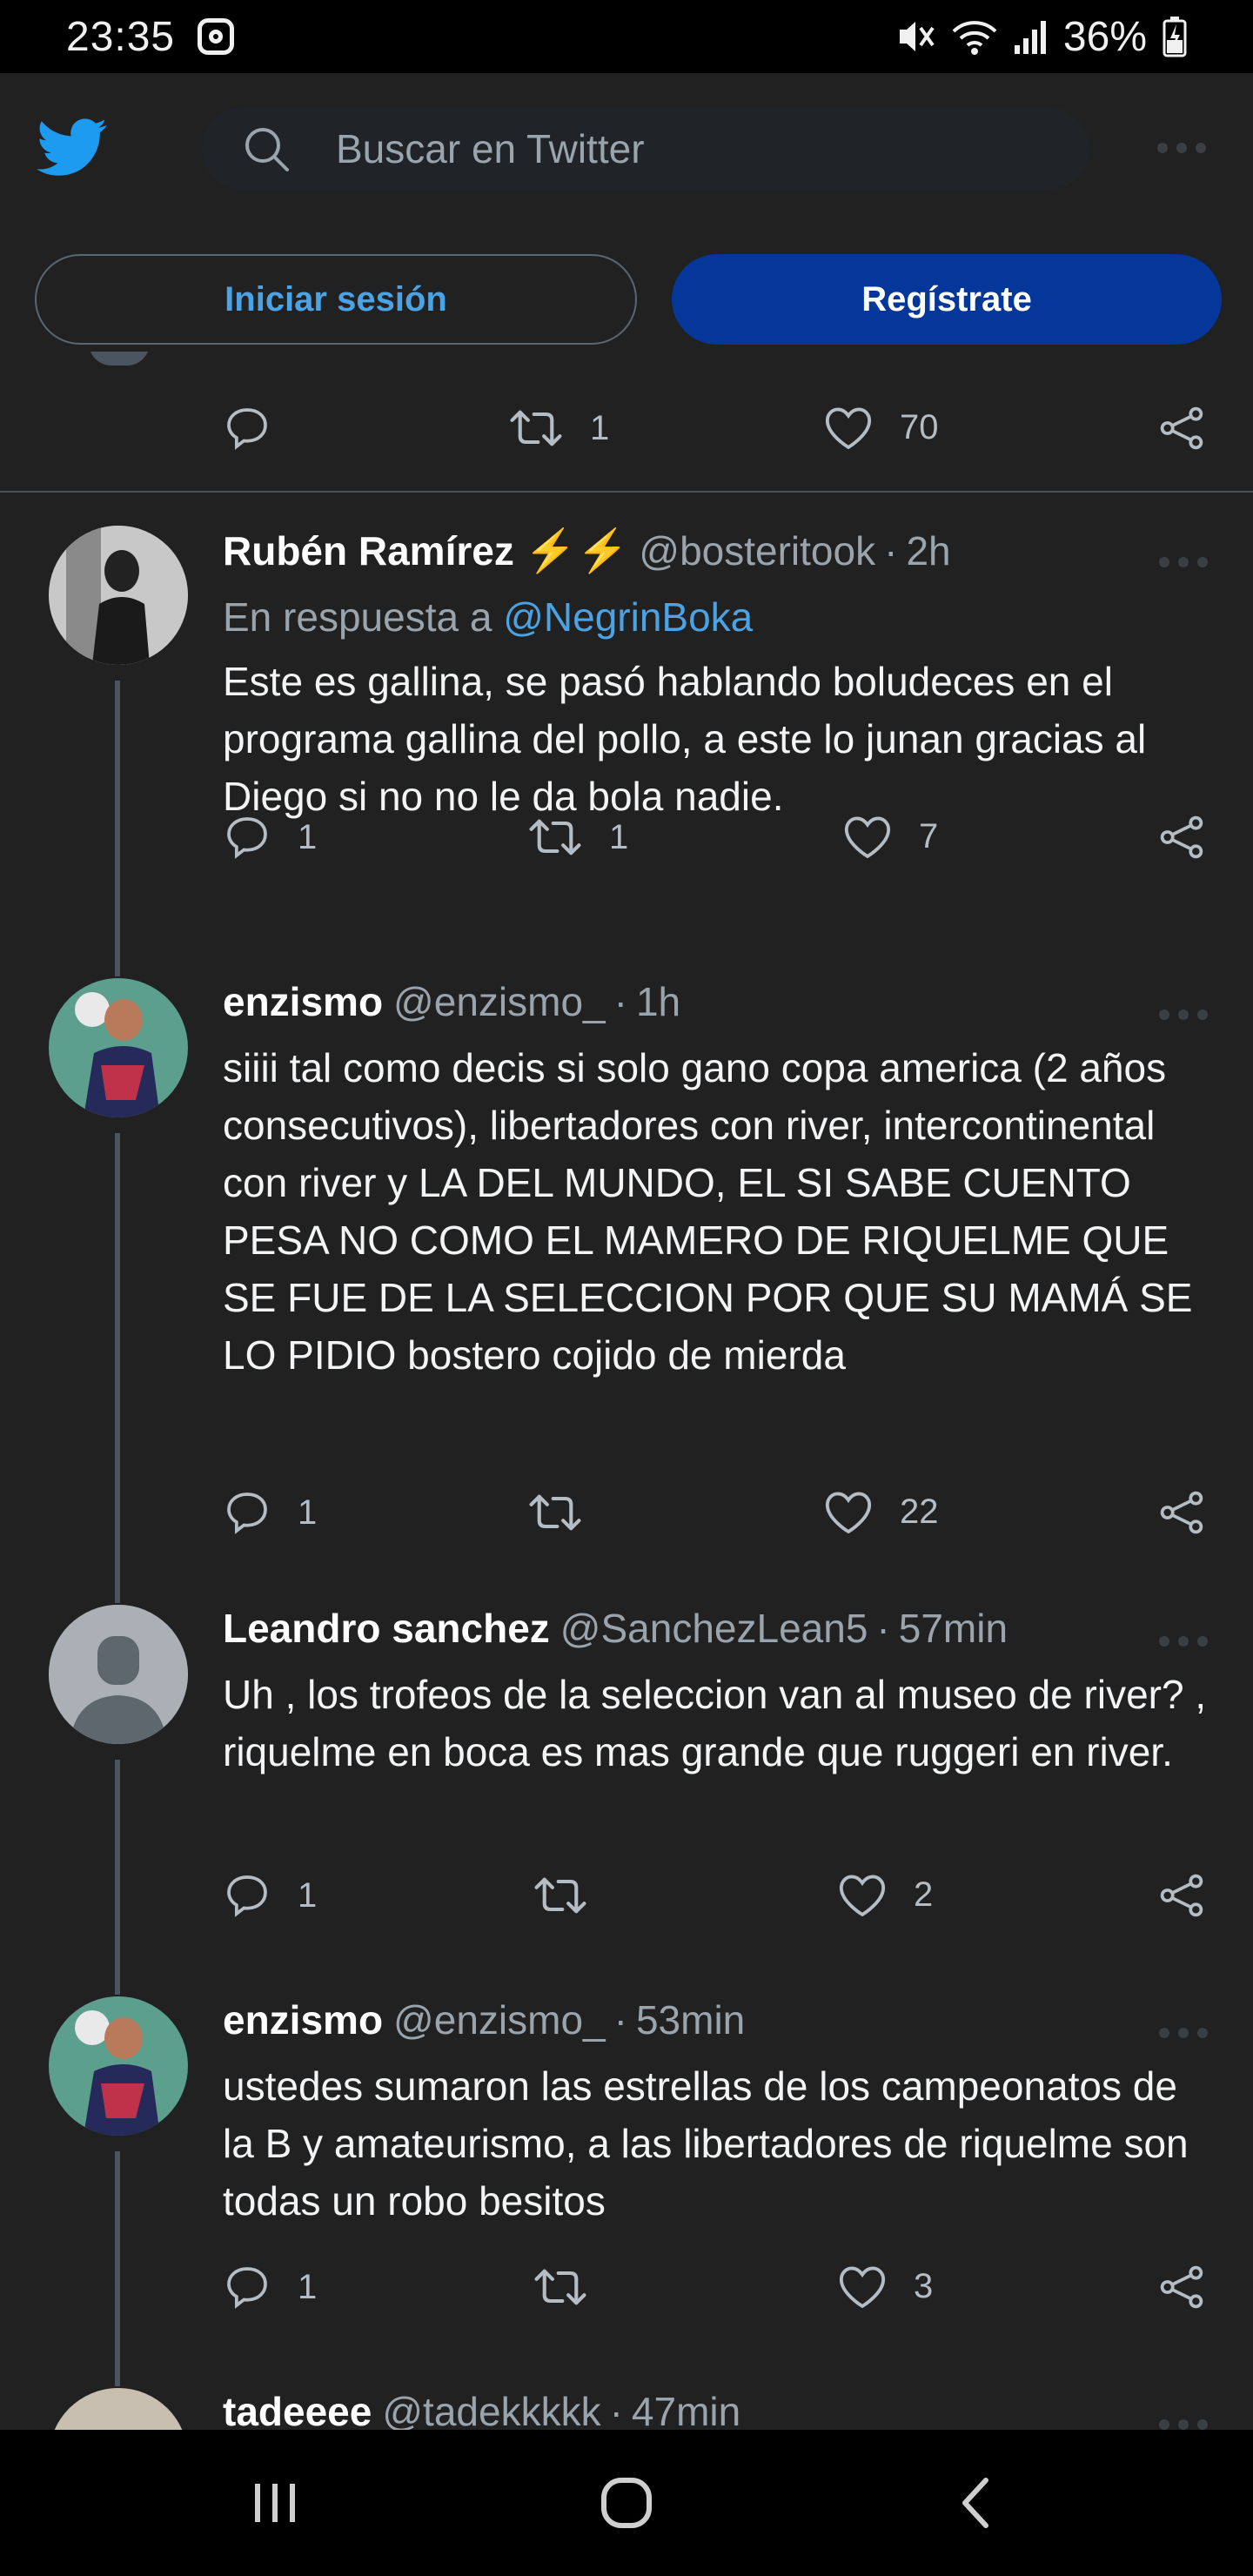  Describe the element at coordinates (919, 1512) in the screenshot. I see `like-count: 22` at that location.